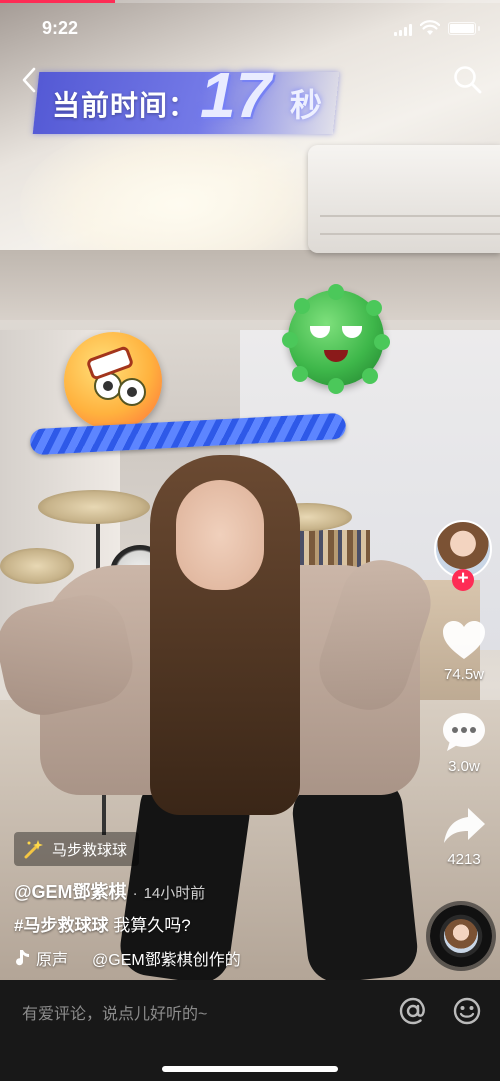 Image resolution: width=500 pixels, height=1081 pixels. I want to click on music-label: 原声, so click(52, 960).